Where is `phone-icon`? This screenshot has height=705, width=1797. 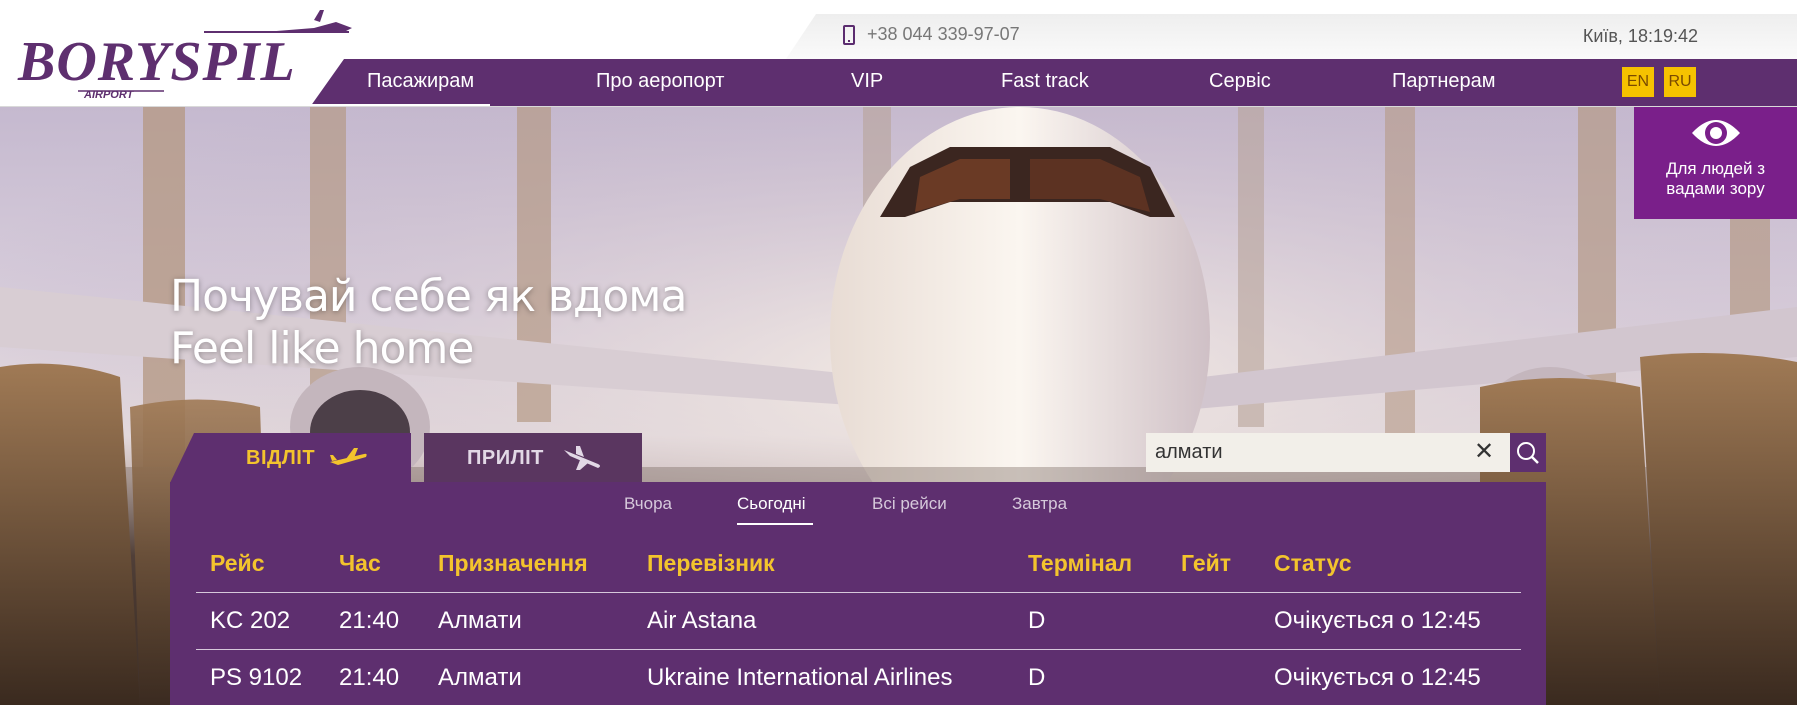 phone-icon is located at coordinates (849, 34).